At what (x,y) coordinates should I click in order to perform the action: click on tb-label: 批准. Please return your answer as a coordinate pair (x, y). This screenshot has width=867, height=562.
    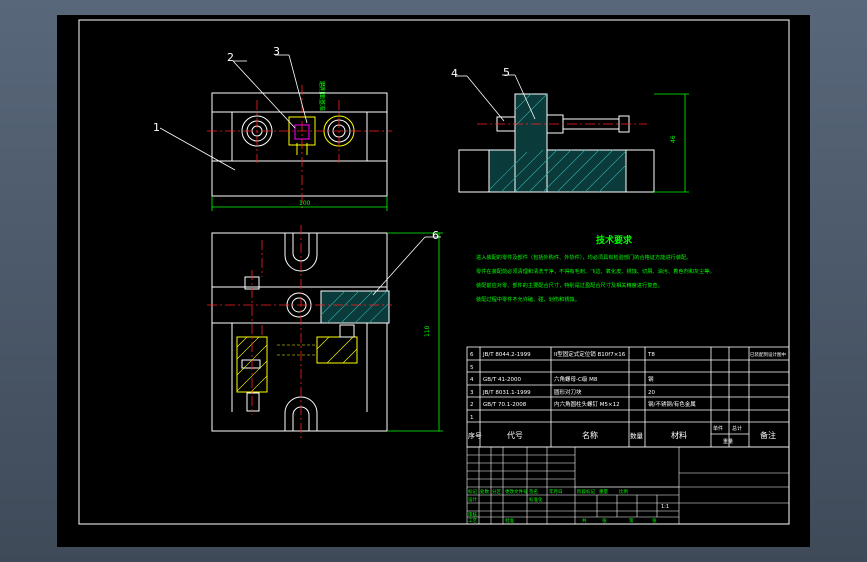
    Looking at the image, I should click on (509, 520).